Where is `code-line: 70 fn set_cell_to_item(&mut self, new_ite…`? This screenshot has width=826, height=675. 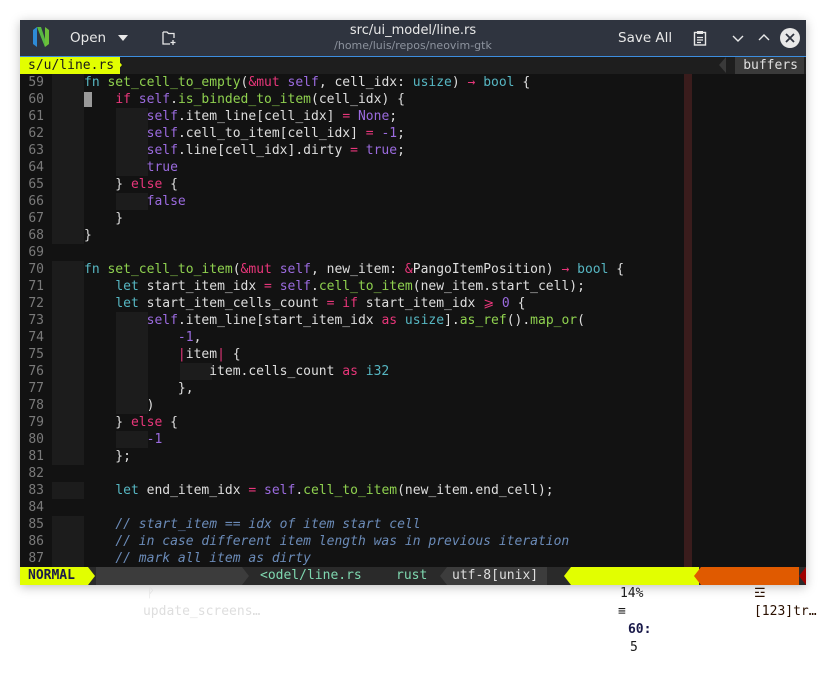 code-line: 70 fn set_cell_to_item(&mut self, new_ite… is located at coordinates (413, 269).